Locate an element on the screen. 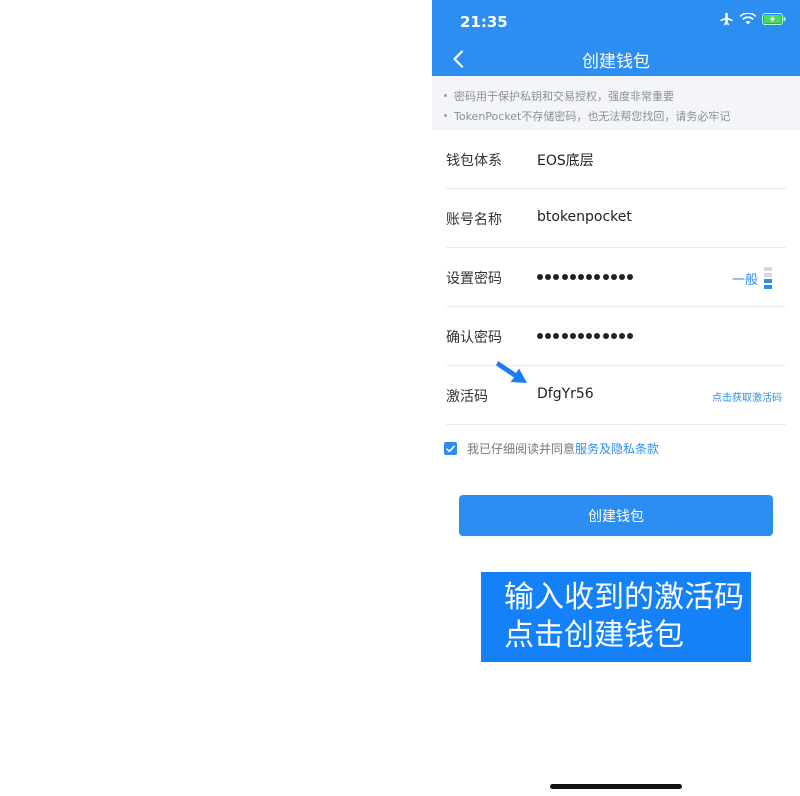  agreement-row: 我已仔细阅读并同意 服务及隐私条款 is located at coordinates (551, 448).